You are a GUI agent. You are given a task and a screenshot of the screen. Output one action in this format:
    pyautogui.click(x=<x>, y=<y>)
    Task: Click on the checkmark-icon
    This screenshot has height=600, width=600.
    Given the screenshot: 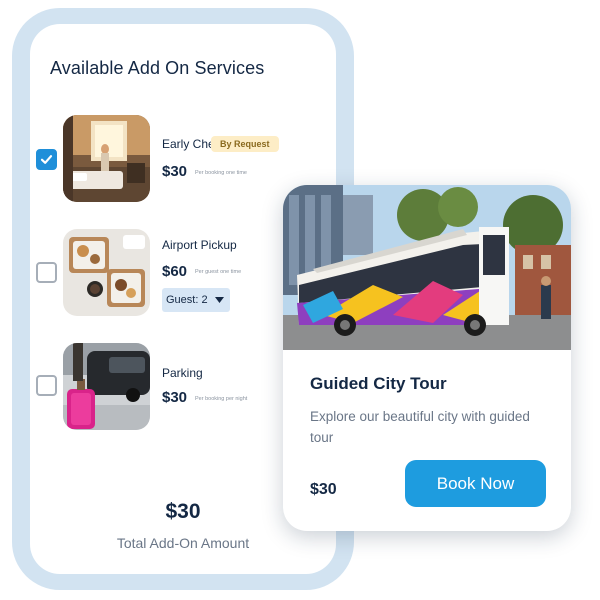 What is the action you would take?
    pyautogui.click(x=46, y=159)
    